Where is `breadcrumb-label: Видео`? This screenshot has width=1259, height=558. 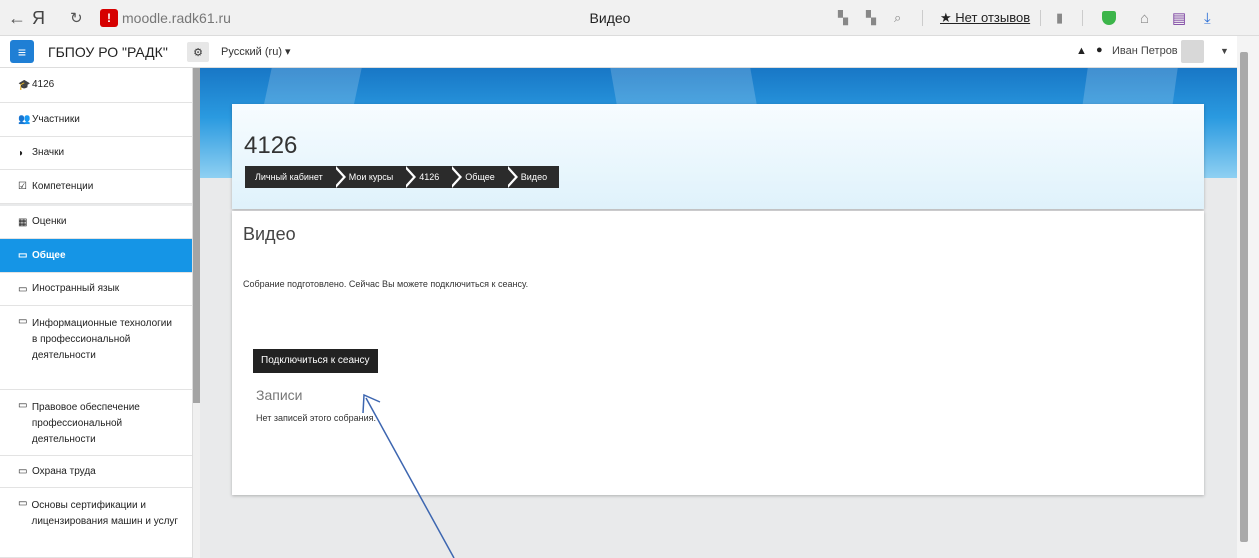 breadcrumb-label: Видео is located at coordinates (534, 177).